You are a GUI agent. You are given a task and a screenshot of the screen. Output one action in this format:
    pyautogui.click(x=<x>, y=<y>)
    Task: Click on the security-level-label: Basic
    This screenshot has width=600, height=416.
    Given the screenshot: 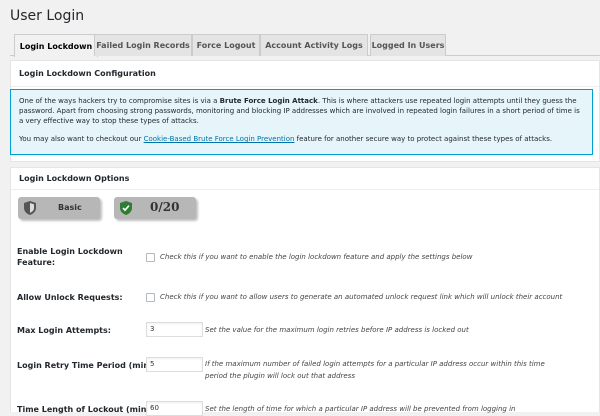 What is the action you would take?
    pyautogui.click(x=70, y=207)
    